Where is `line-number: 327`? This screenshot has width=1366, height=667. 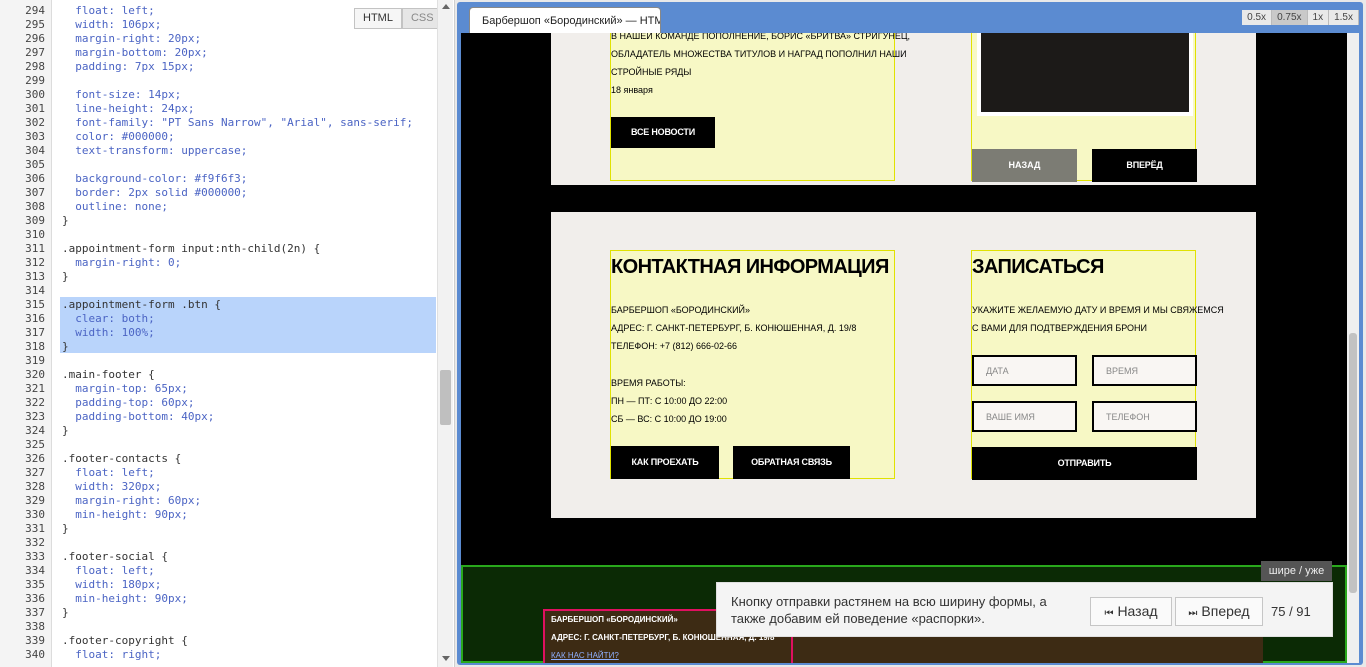
line-number: 327 is located at coordinates (35, 472).